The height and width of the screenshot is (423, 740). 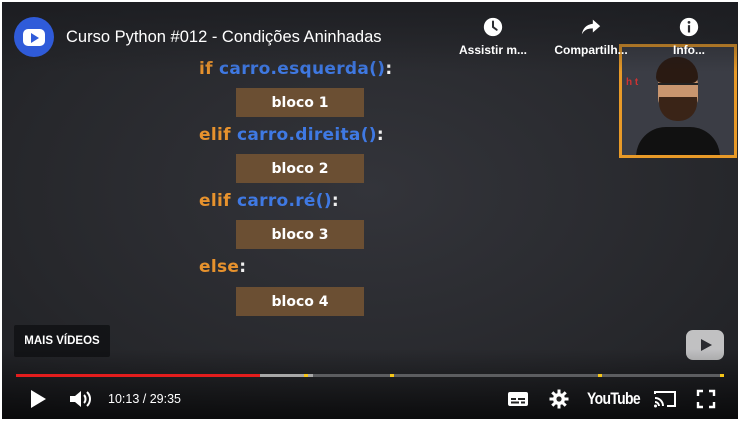 I want to click on code-block-3: bloco 3, so click(x=300, y=234).